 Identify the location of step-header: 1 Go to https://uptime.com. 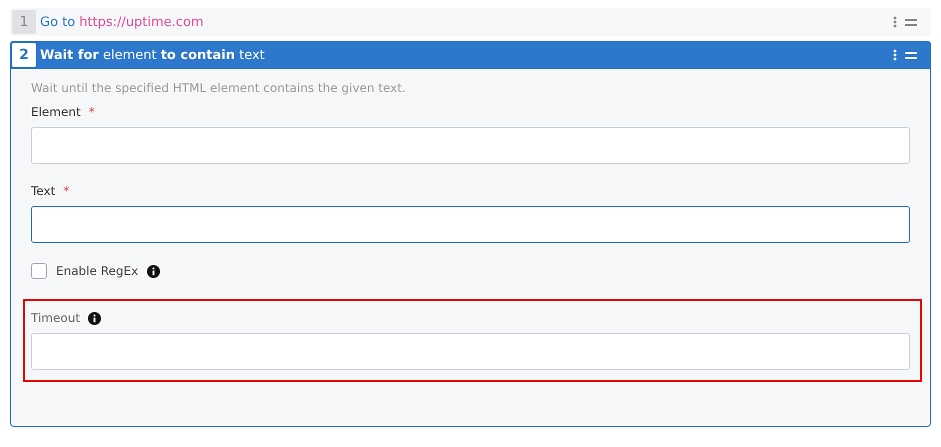
(470, 22).